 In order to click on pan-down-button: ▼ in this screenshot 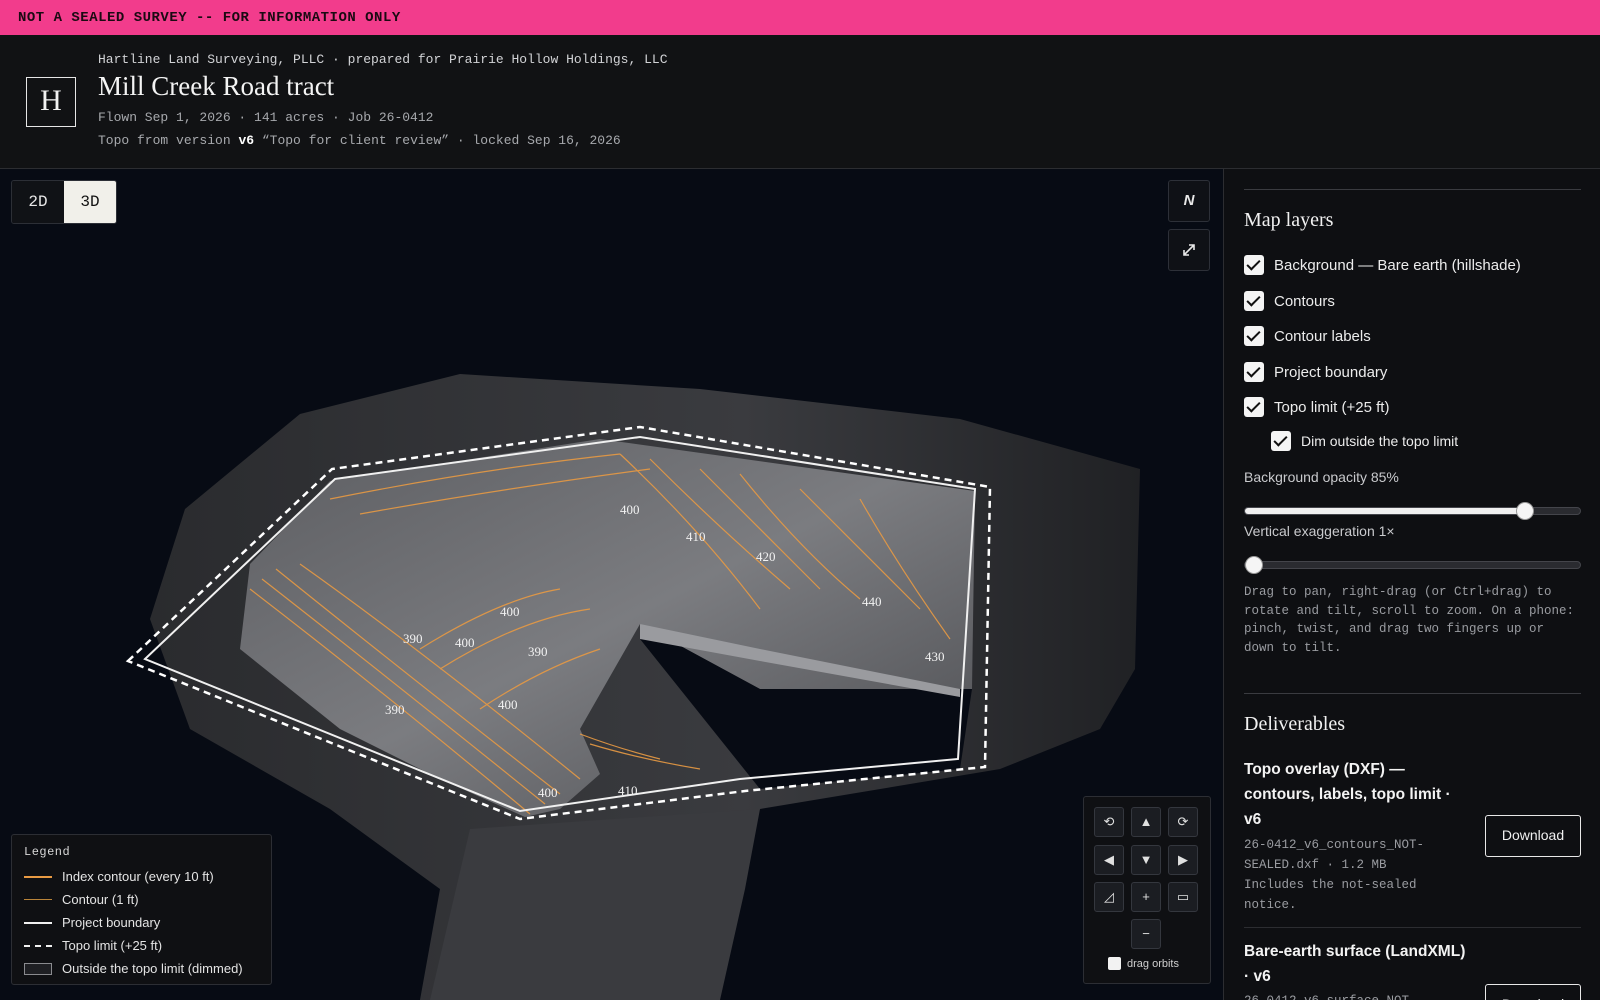, I will do `click(1146, 860)`.